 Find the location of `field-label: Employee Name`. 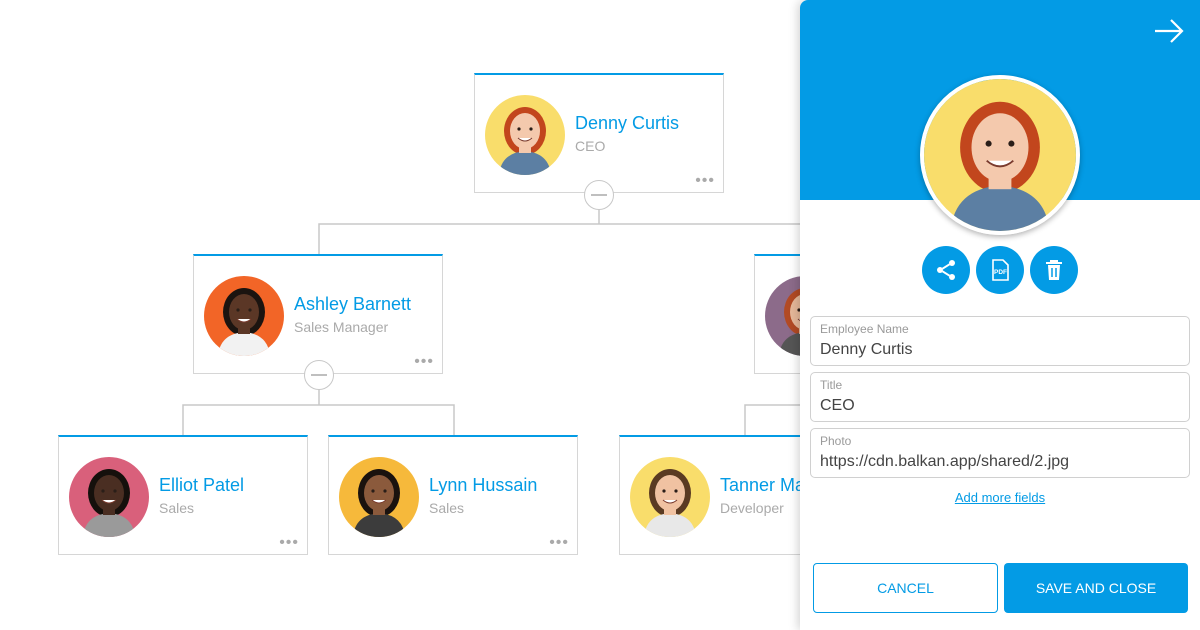

field-label: Employee Name is located at coordinates (864, 329).